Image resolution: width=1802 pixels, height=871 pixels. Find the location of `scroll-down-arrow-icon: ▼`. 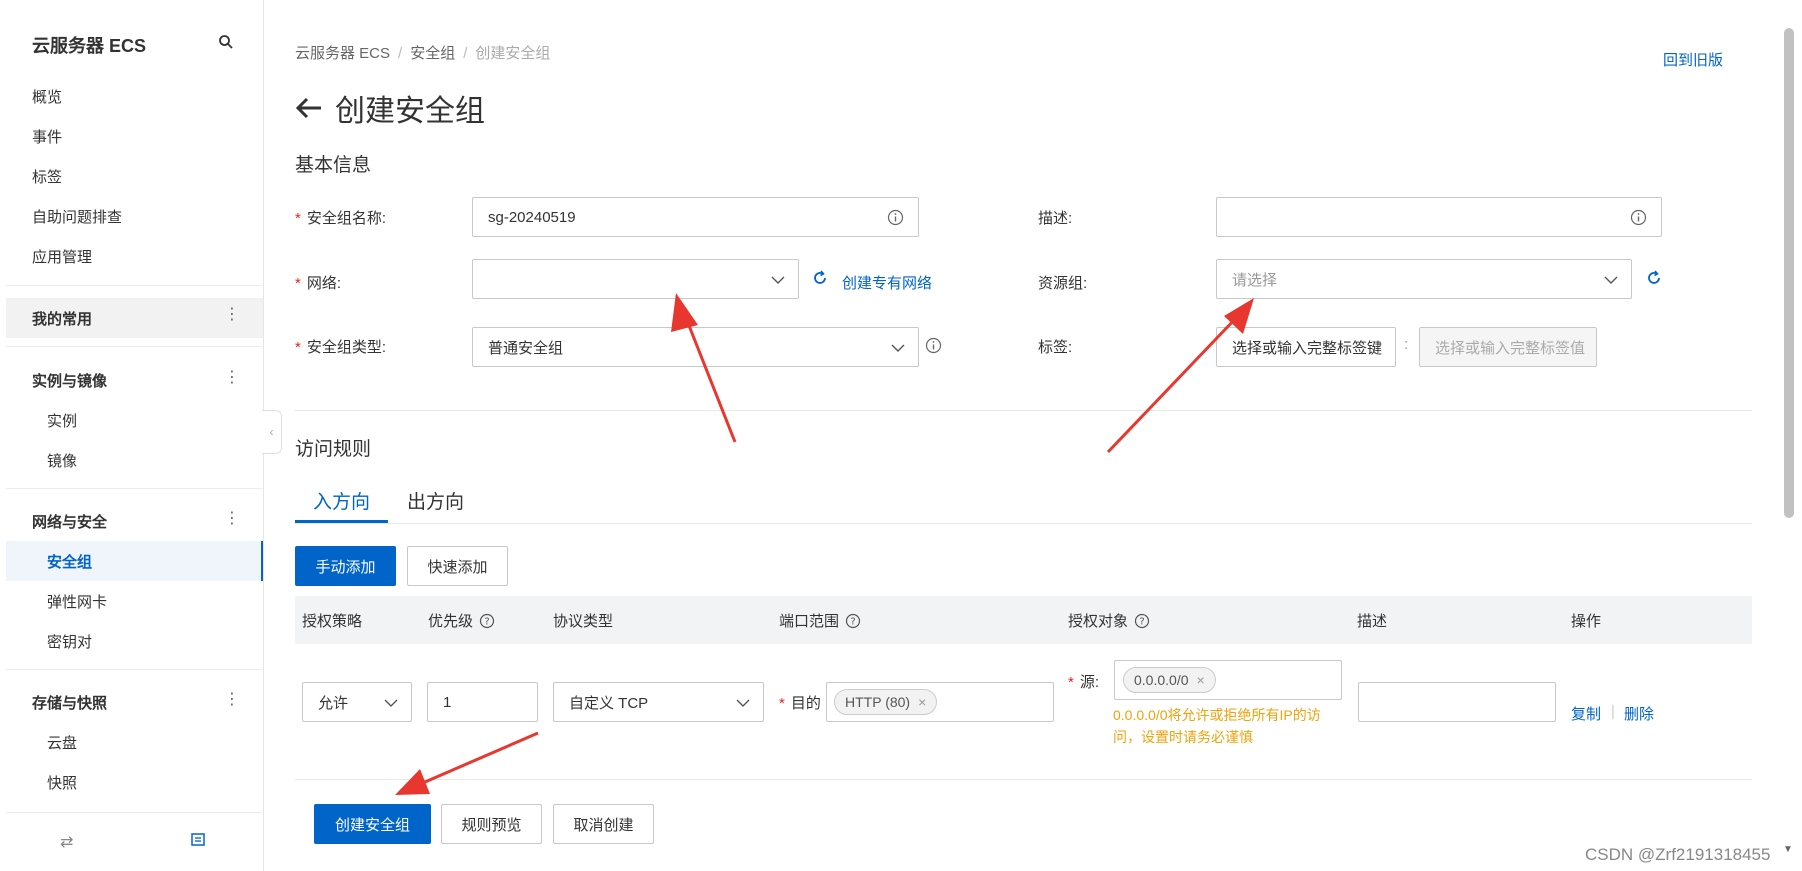

scroll-down-arrow-icon: ▼ is located at coordinates (1788, 849).